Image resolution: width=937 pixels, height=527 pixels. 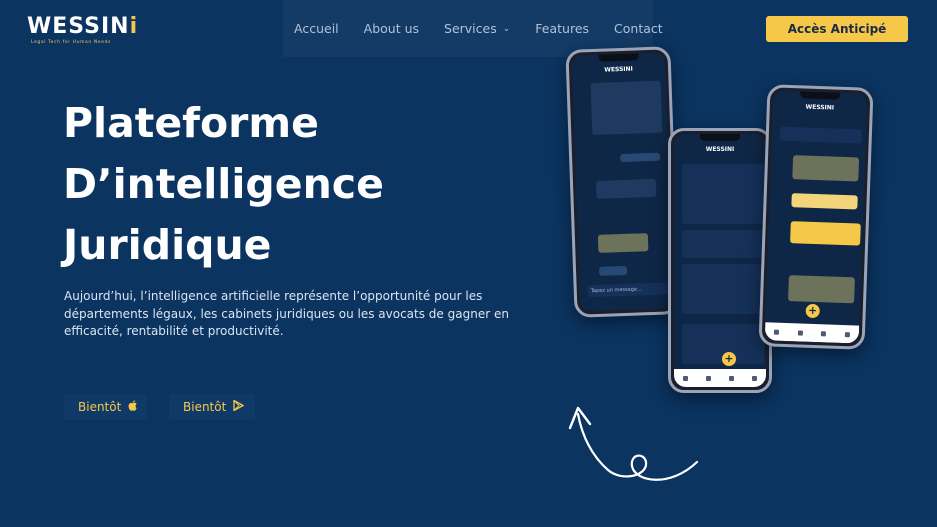 I want to click on phone-mockup-calendar: WESSINI +, so click(x=816, y=217).